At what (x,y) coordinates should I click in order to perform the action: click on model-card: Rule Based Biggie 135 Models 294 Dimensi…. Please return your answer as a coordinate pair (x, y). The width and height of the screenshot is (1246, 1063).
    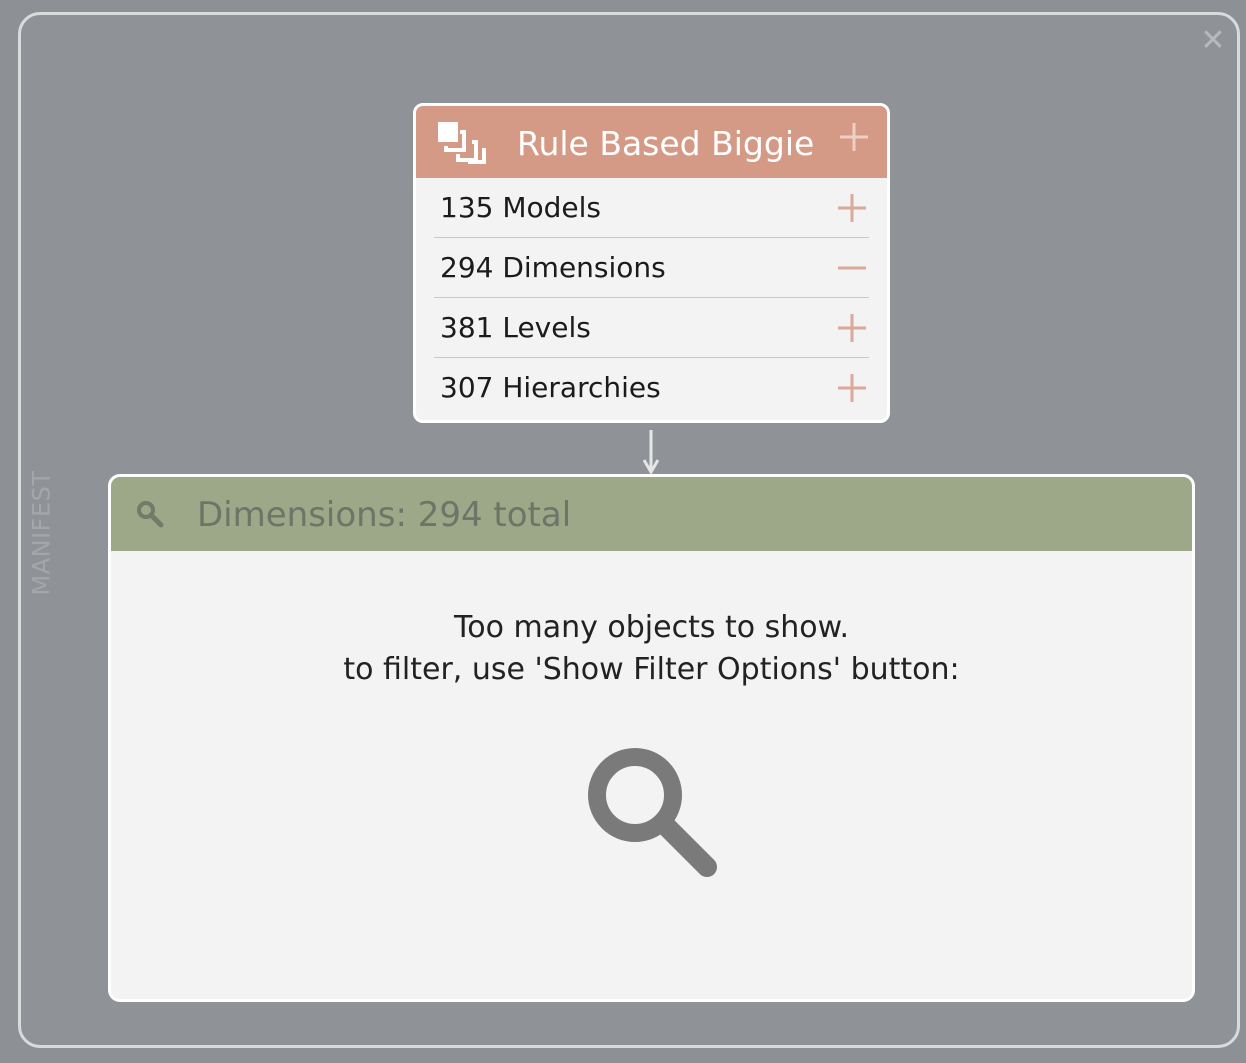
    Looking at the image, I should click on (651, 263).